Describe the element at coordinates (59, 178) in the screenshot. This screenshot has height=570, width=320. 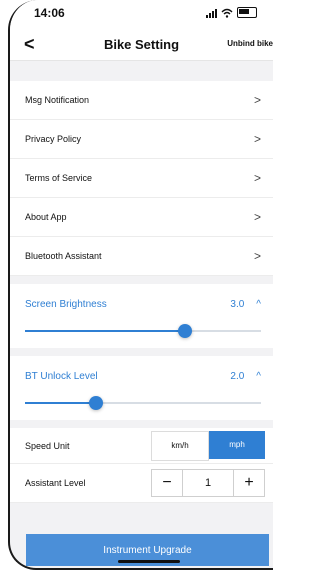
I see `menu-item-label: Terms of Service` at that location.